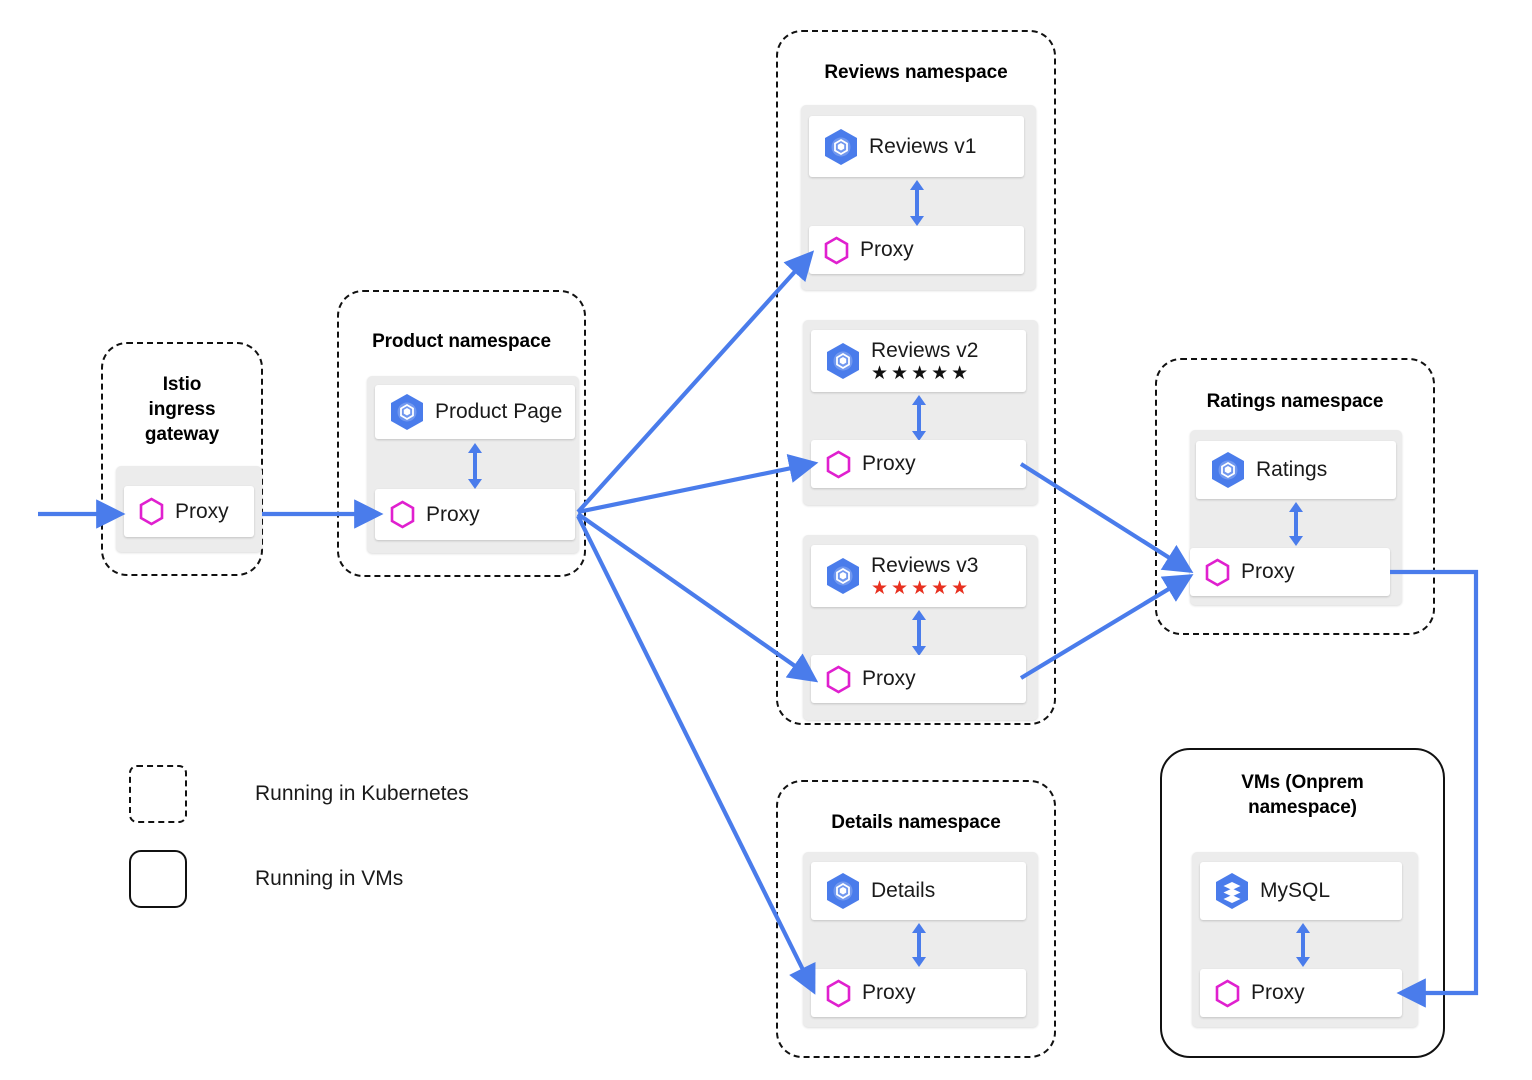 This screenshot has height=1080, width=1532. Describe the element at coordinates (1303, 945) in the screenshot. I see `link-mysql-to-proxy` at that location.